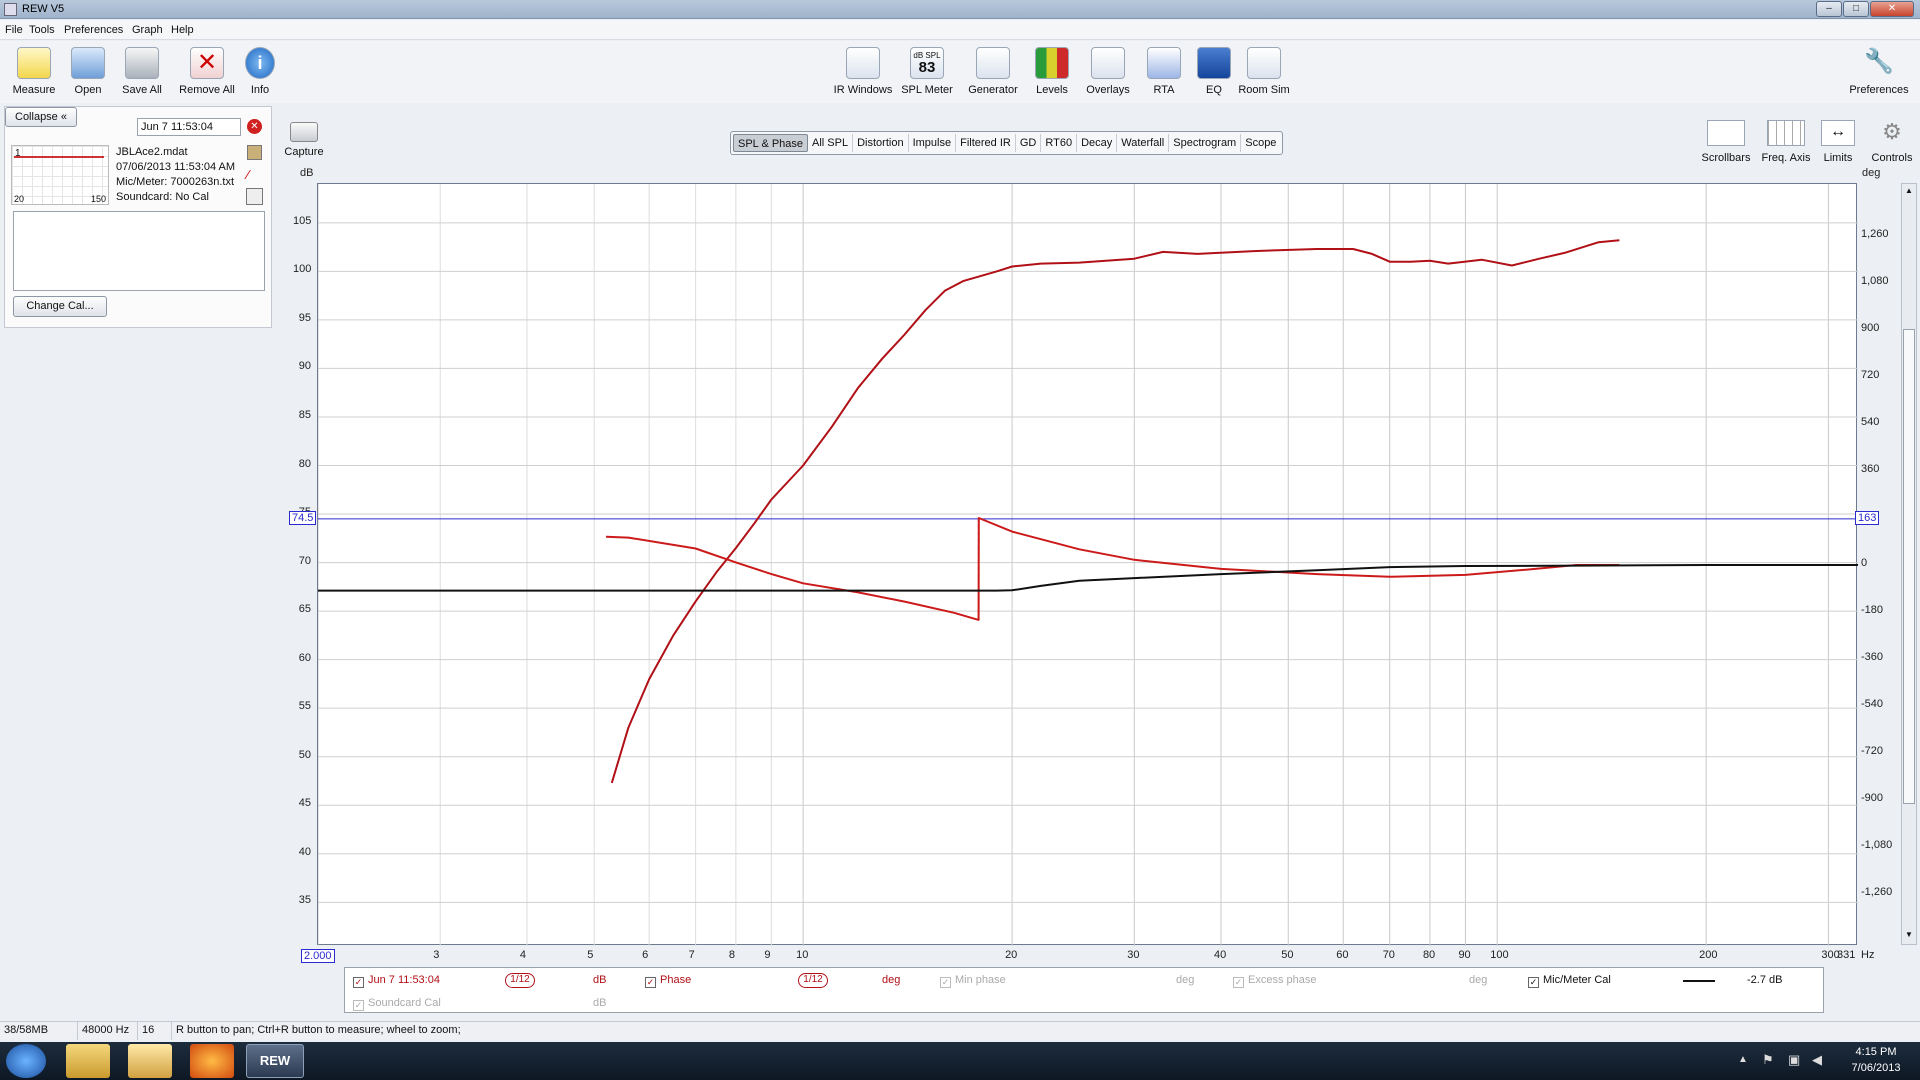 The width and height of the screenshot is (1920, 1080). I want to click on room-sim-icon, so click(1264, 63).